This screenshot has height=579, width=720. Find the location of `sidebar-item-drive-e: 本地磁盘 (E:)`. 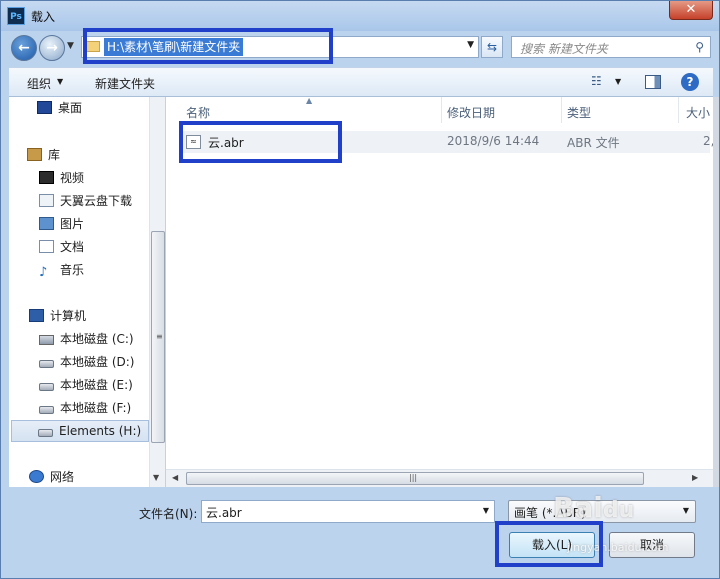

sidebar-item-drive-e: 本地磁盘 (E:) is located at coordinates (86, 385).